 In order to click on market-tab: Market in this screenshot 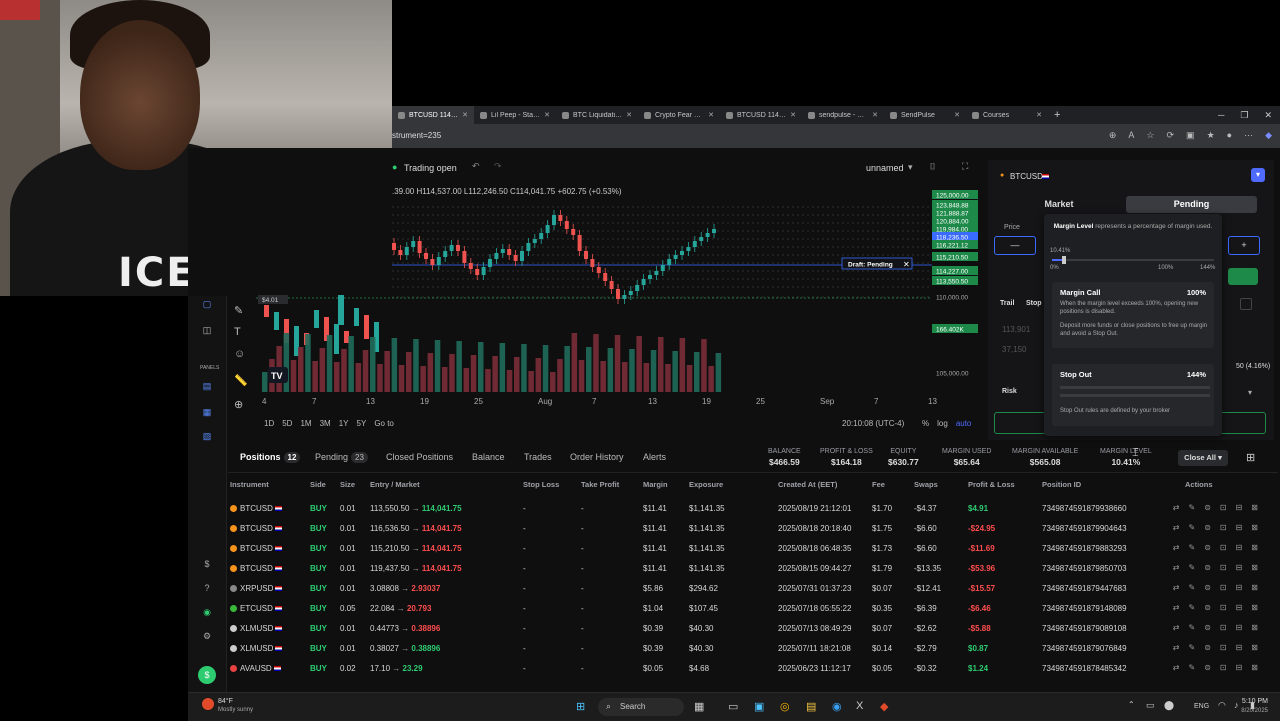, I will do `click(1059, 204)`.